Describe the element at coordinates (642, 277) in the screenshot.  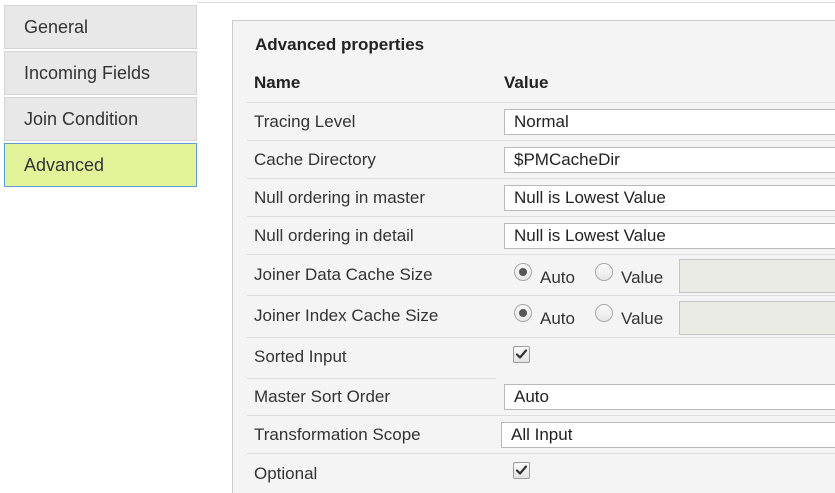
I see `joiner-data-cache-value-label: Value` at that location.